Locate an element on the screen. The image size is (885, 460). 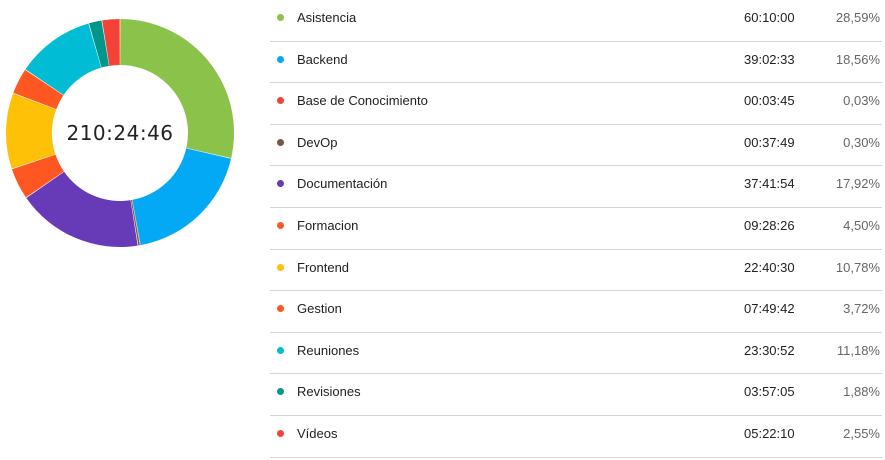
total-time: 210:24:46 is located at coordinates (120, 133).